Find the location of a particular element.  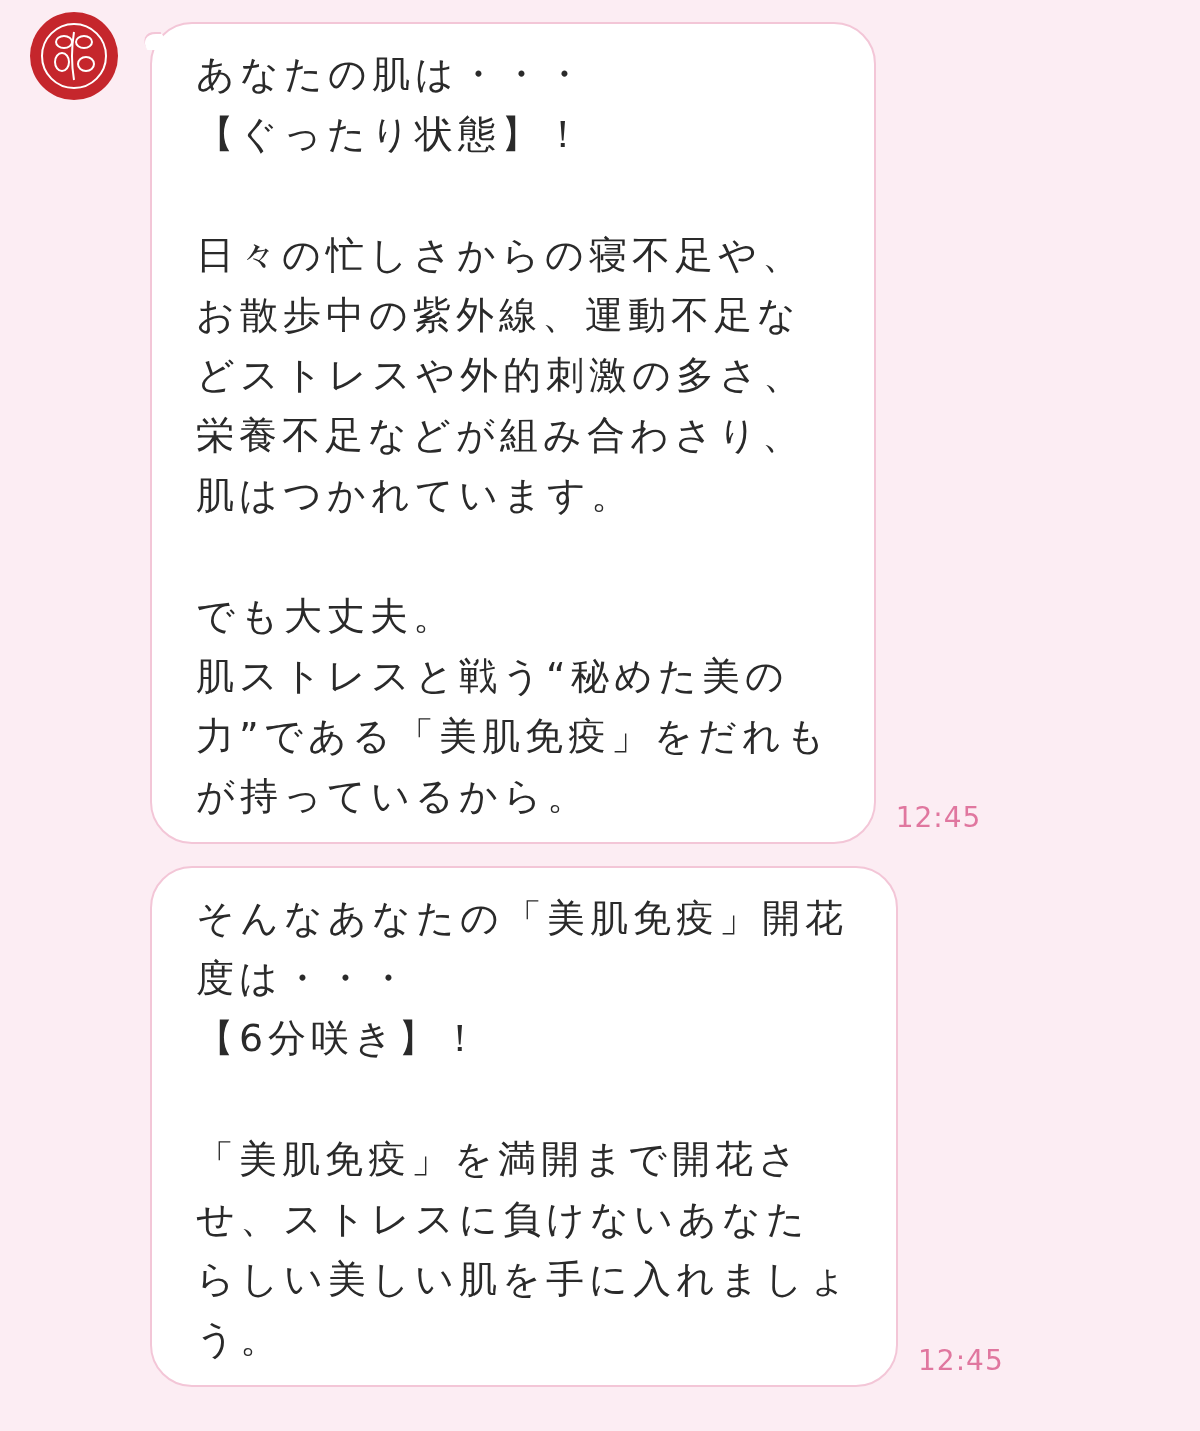

message-text: そんなあなたの「美肌免疫」開花 度は・・・ 【6分咲き】！ is located at coordinates (522, 978).